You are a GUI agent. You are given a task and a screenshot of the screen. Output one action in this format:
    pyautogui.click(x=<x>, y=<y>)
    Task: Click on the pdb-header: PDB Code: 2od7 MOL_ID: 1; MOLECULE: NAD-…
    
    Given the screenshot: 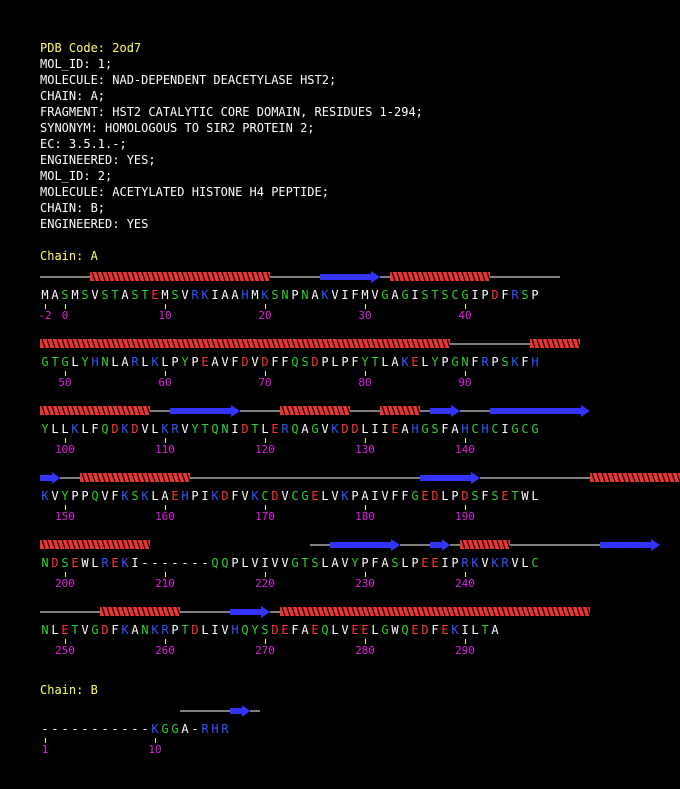 What is the action you would take?
    pyautogui.click(x=231, y=136)
    